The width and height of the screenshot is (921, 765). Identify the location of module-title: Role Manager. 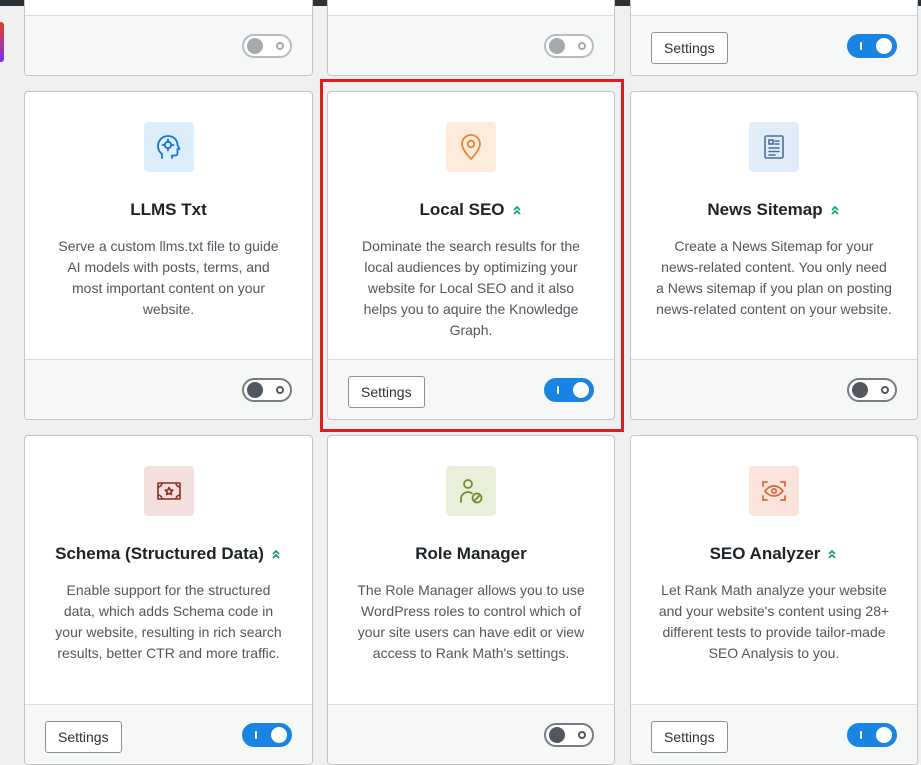
(471, 553).